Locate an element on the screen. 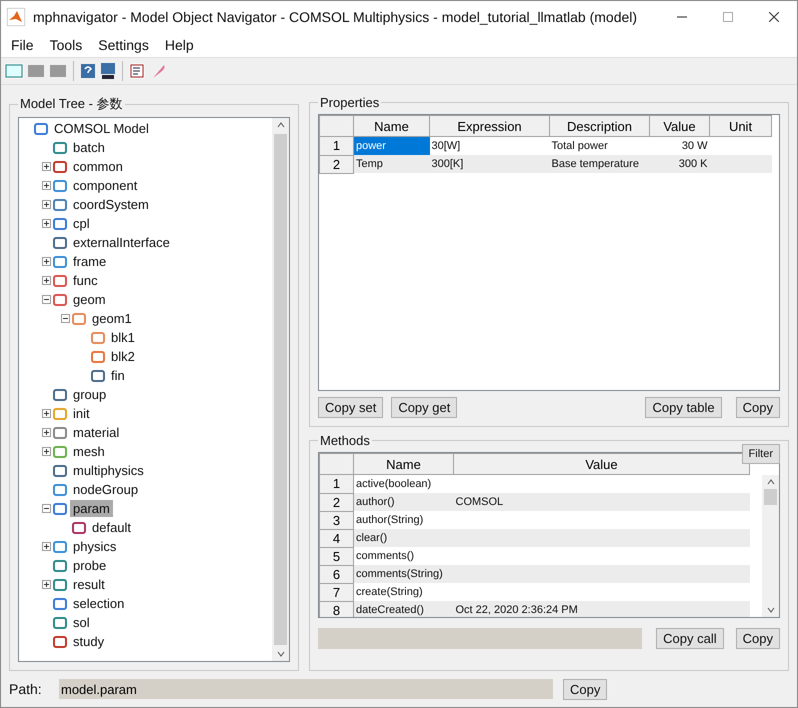 The height and width of the screenshot is (708, 798). filter-button: Filter is located at coordinates (761, 454).